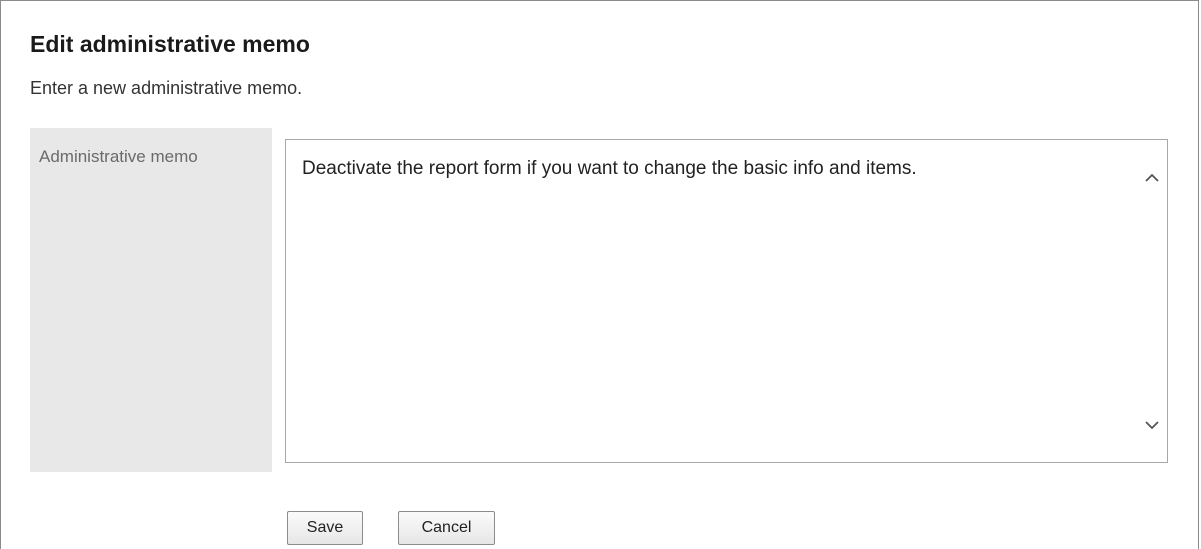 Image resolution: width=1201 pixels, height=549 pixels. I want to click on memo-label: Administrative memo, so click(118, 156).